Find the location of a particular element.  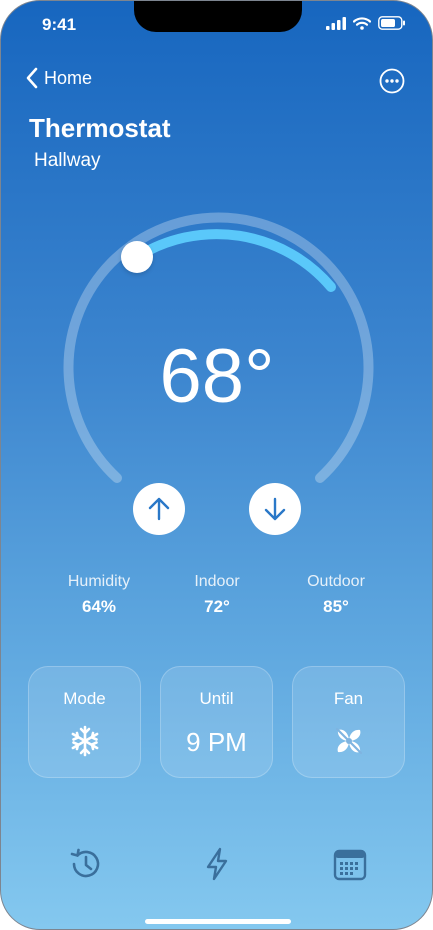

wifi-icon is located at coordinates (362, 23).